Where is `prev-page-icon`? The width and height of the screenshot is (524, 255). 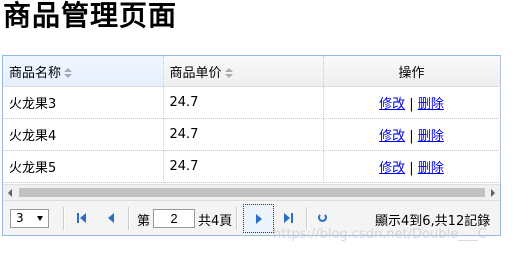 prev-page-icon is located at coordinates (111, 218).